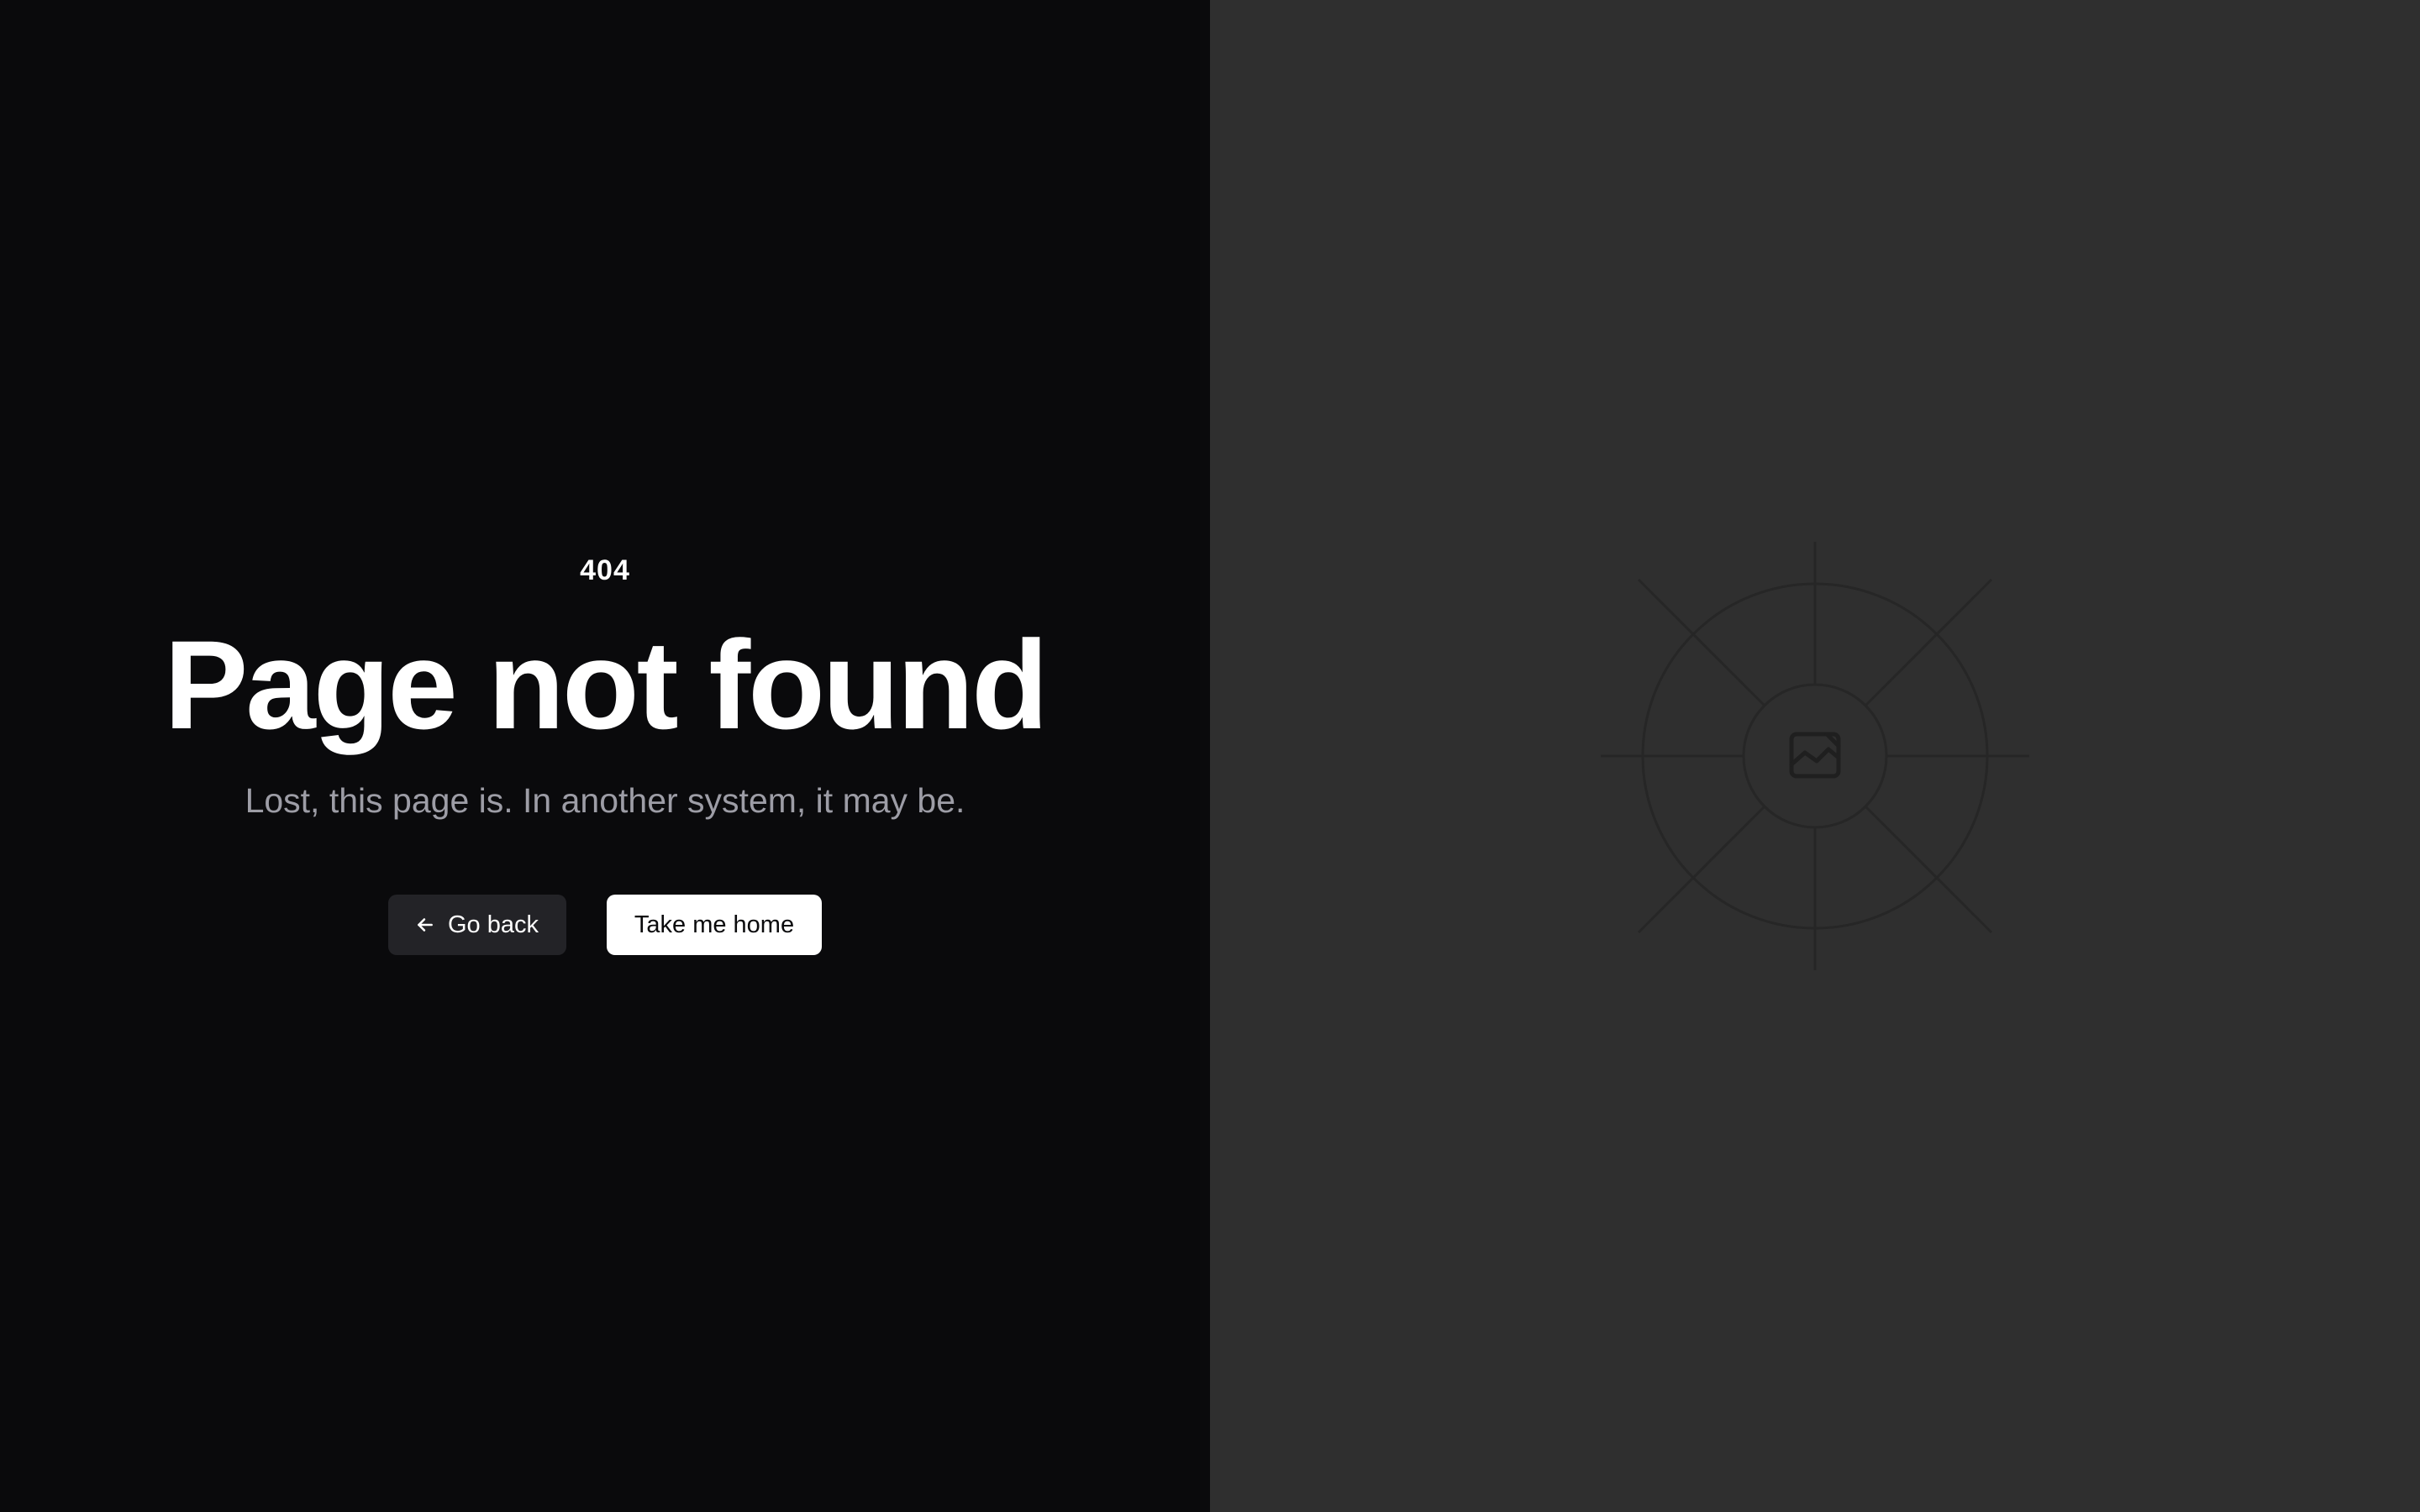 Image resolution: width=2420 pixels, height=1512 pixels. I want to click on page-title: Page not found, so click(606, 684).